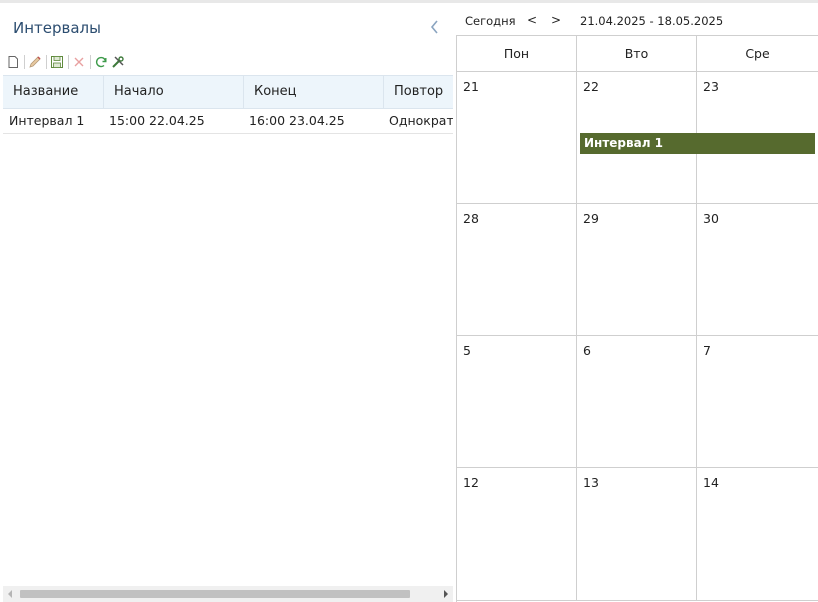 The width and height of the screenshot is (818, 602). What do you see at coordinates (101, 62) in the screenshot?
I see `refresh-icon` at bounding box center [101, 62].